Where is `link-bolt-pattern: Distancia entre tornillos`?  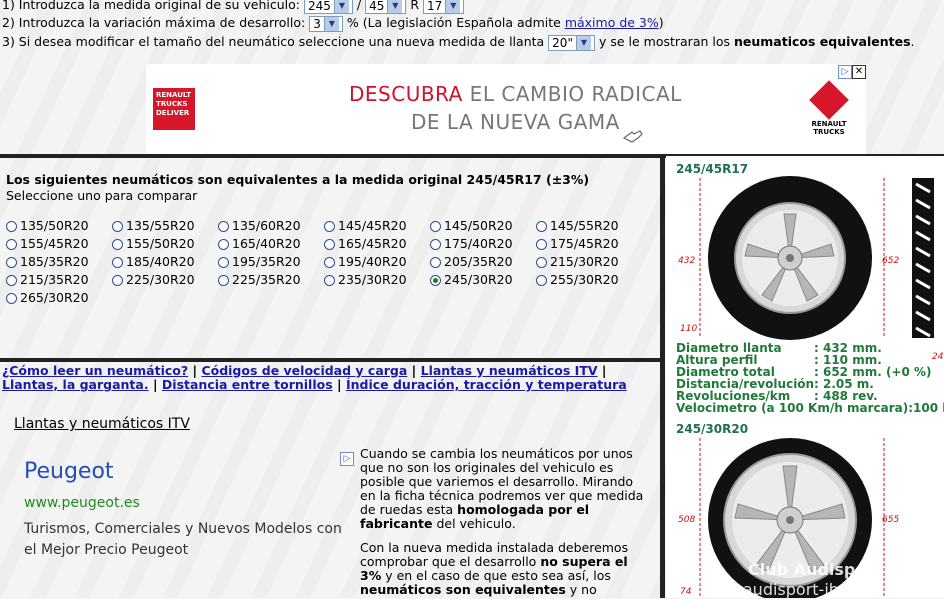
link-bolt-pattern: Distancia entre tornillos is located at coordinates (247, 384).